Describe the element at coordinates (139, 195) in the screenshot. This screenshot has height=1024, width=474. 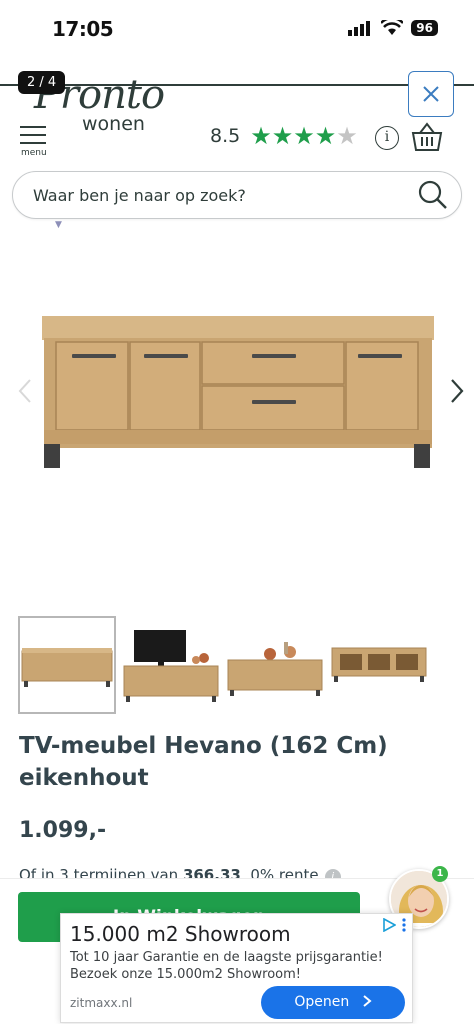
I see `search-placeholder: Waar ben je naar op zoek?` at that location.